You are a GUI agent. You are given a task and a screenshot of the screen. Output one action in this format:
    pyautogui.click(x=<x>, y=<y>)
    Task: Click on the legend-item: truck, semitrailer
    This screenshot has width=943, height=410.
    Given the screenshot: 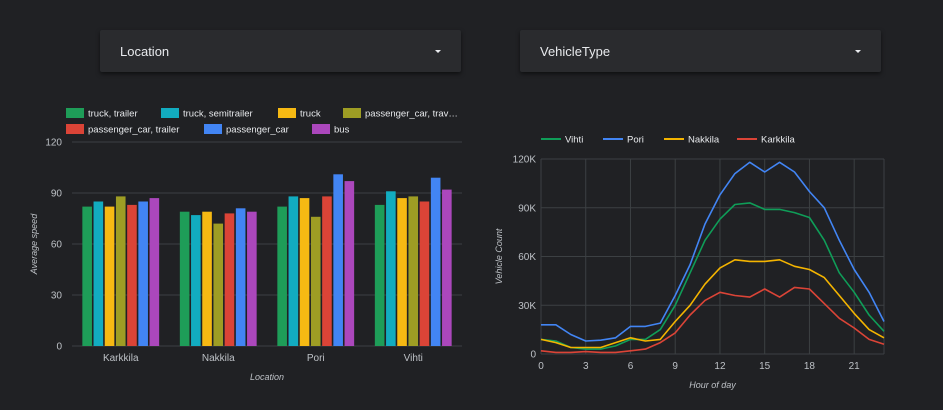 What is the action you would take?
    pyautogui.click(x=207, y=114)
    